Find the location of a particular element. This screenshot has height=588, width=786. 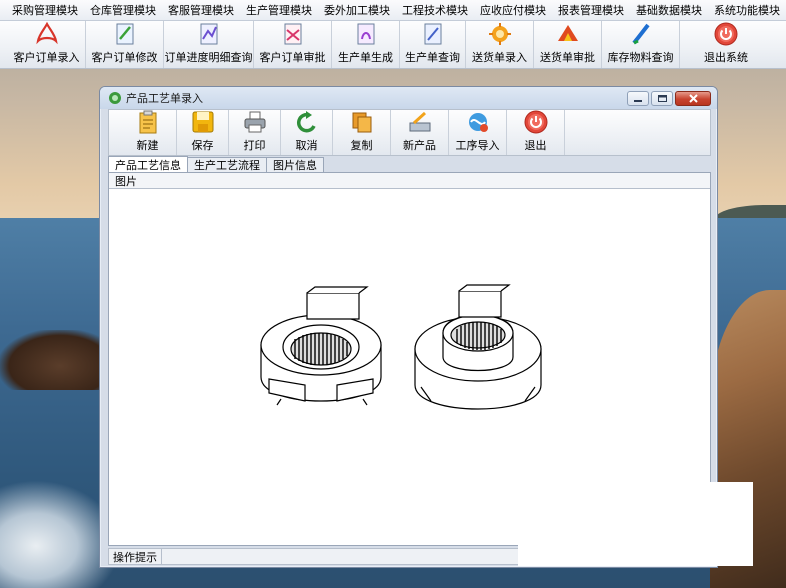

delivery-entry-icon is located at coordinates (500, 34).